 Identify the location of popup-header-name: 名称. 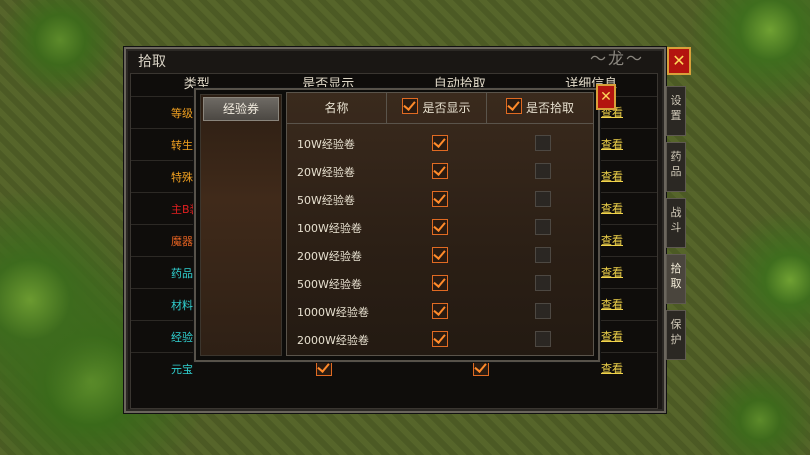
(337, 108).